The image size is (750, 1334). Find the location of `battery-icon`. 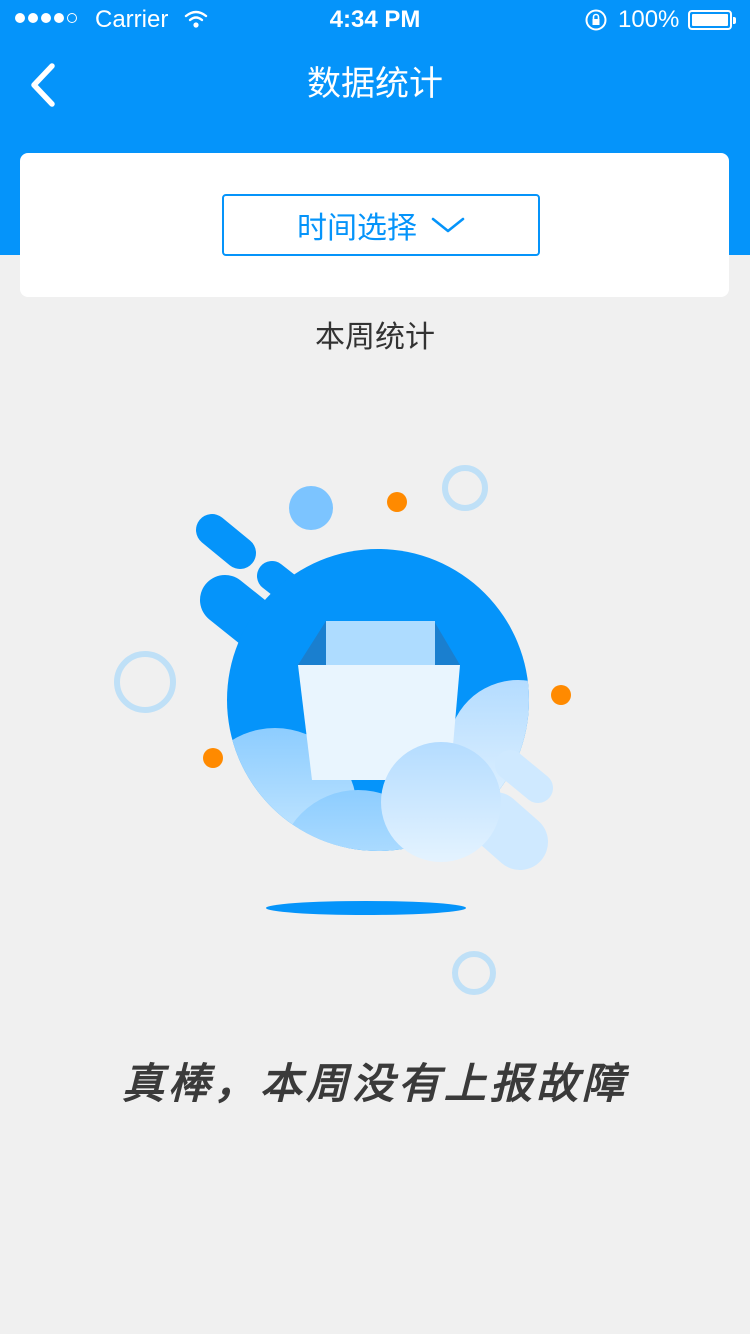

battery-icon is located at coordinates (712, 20).